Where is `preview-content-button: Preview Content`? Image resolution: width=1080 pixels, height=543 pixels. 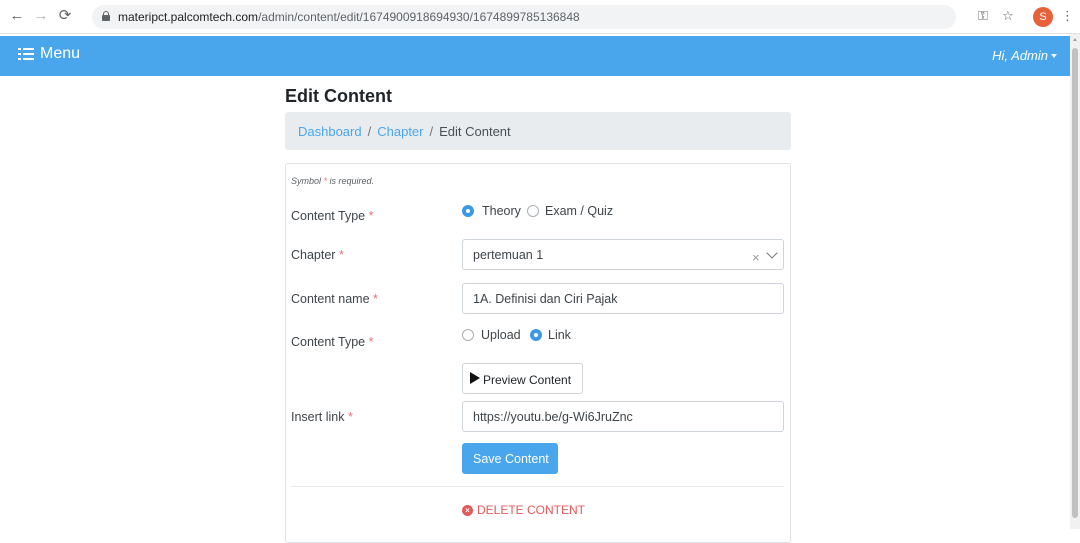 preview-content-button: Preview Content is located at coordinates (522, 378).